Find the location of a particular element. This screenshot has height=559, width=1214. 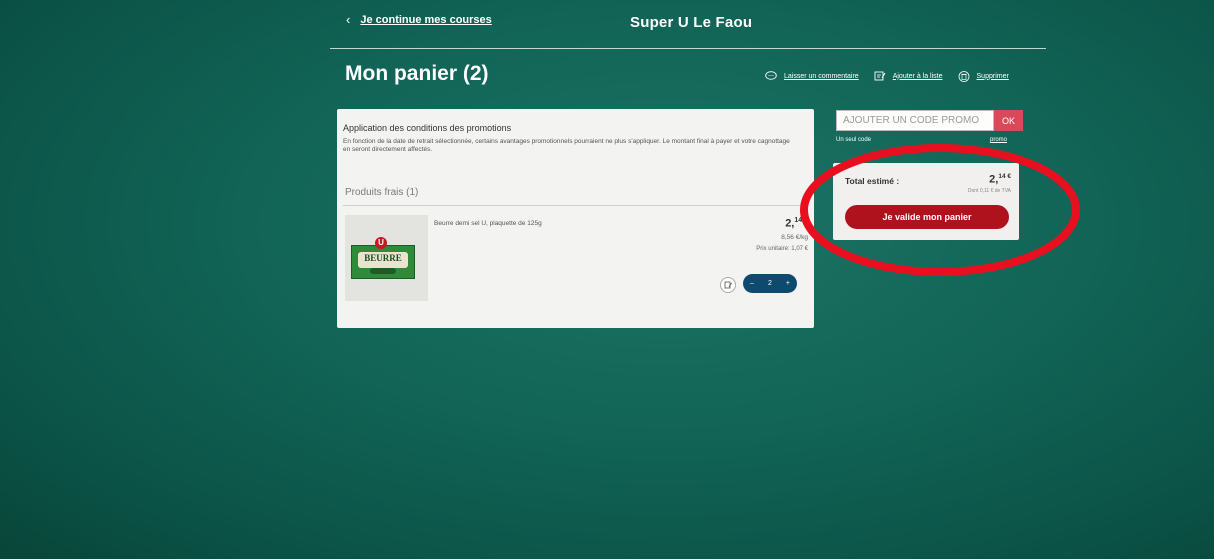

product-price-int: 2, is located at coordinates (790, 223).